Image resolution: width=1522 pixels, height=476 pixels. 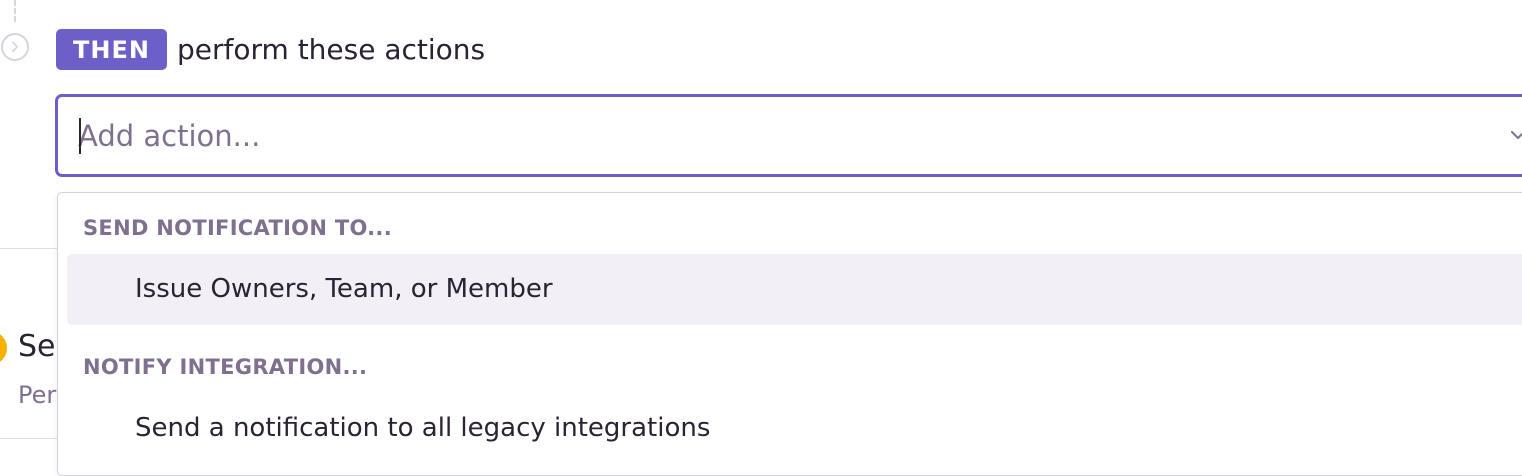 What do you see at coordinates (3, 348) in the screenshot?
I see `warning-dot-icon` at bounding box center [3, 348].